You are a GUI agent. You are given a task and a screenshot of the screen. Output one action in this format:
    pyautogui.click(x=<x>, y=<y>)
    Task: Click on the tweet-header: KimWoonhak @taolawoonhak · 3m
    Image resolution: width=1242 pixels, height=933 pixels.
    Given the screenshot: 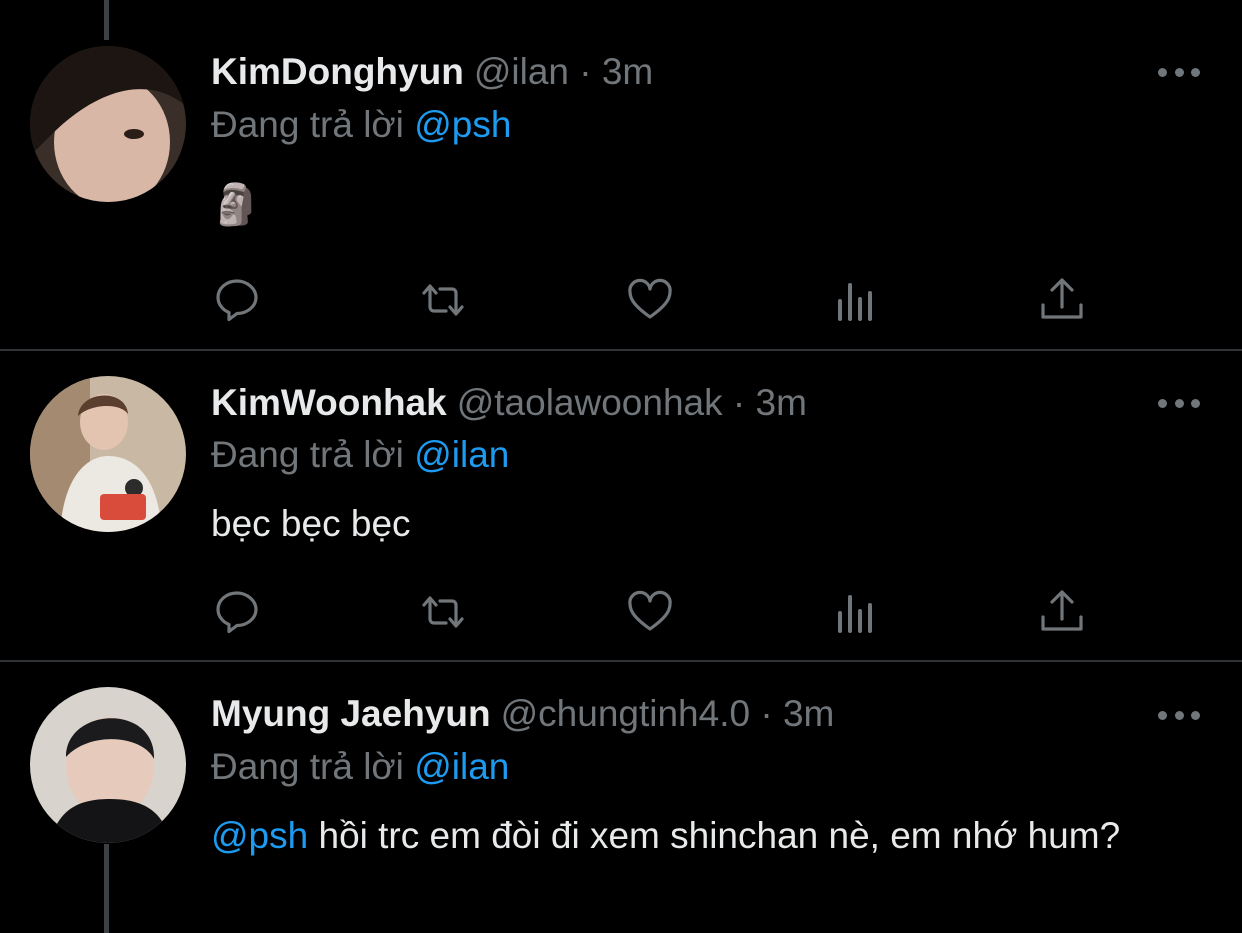 What is the action you would take?
    pyautogui.click(x=509, y=403)
    